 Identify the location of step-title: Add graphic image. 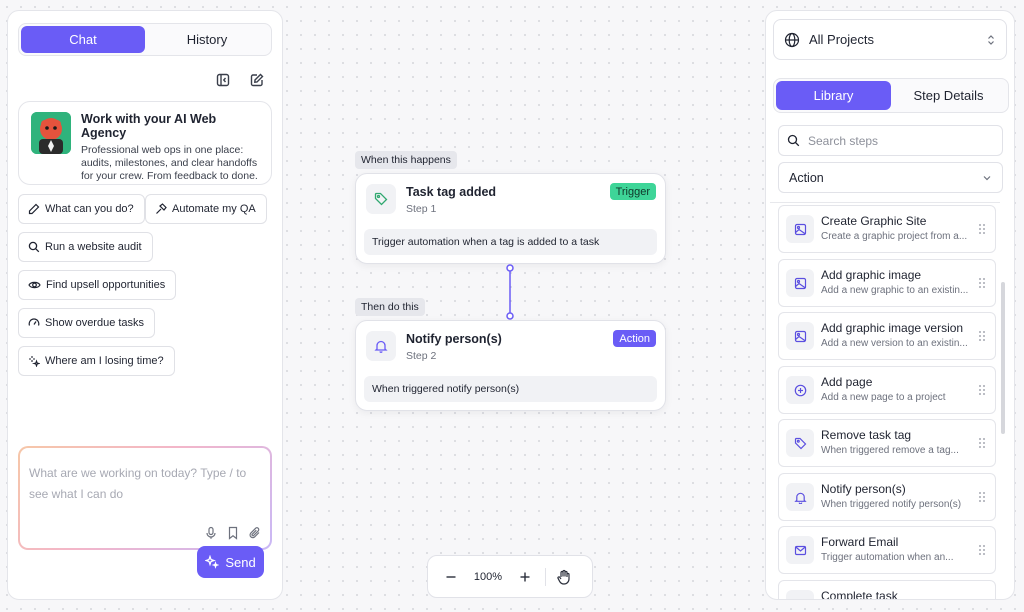
(871, 275).